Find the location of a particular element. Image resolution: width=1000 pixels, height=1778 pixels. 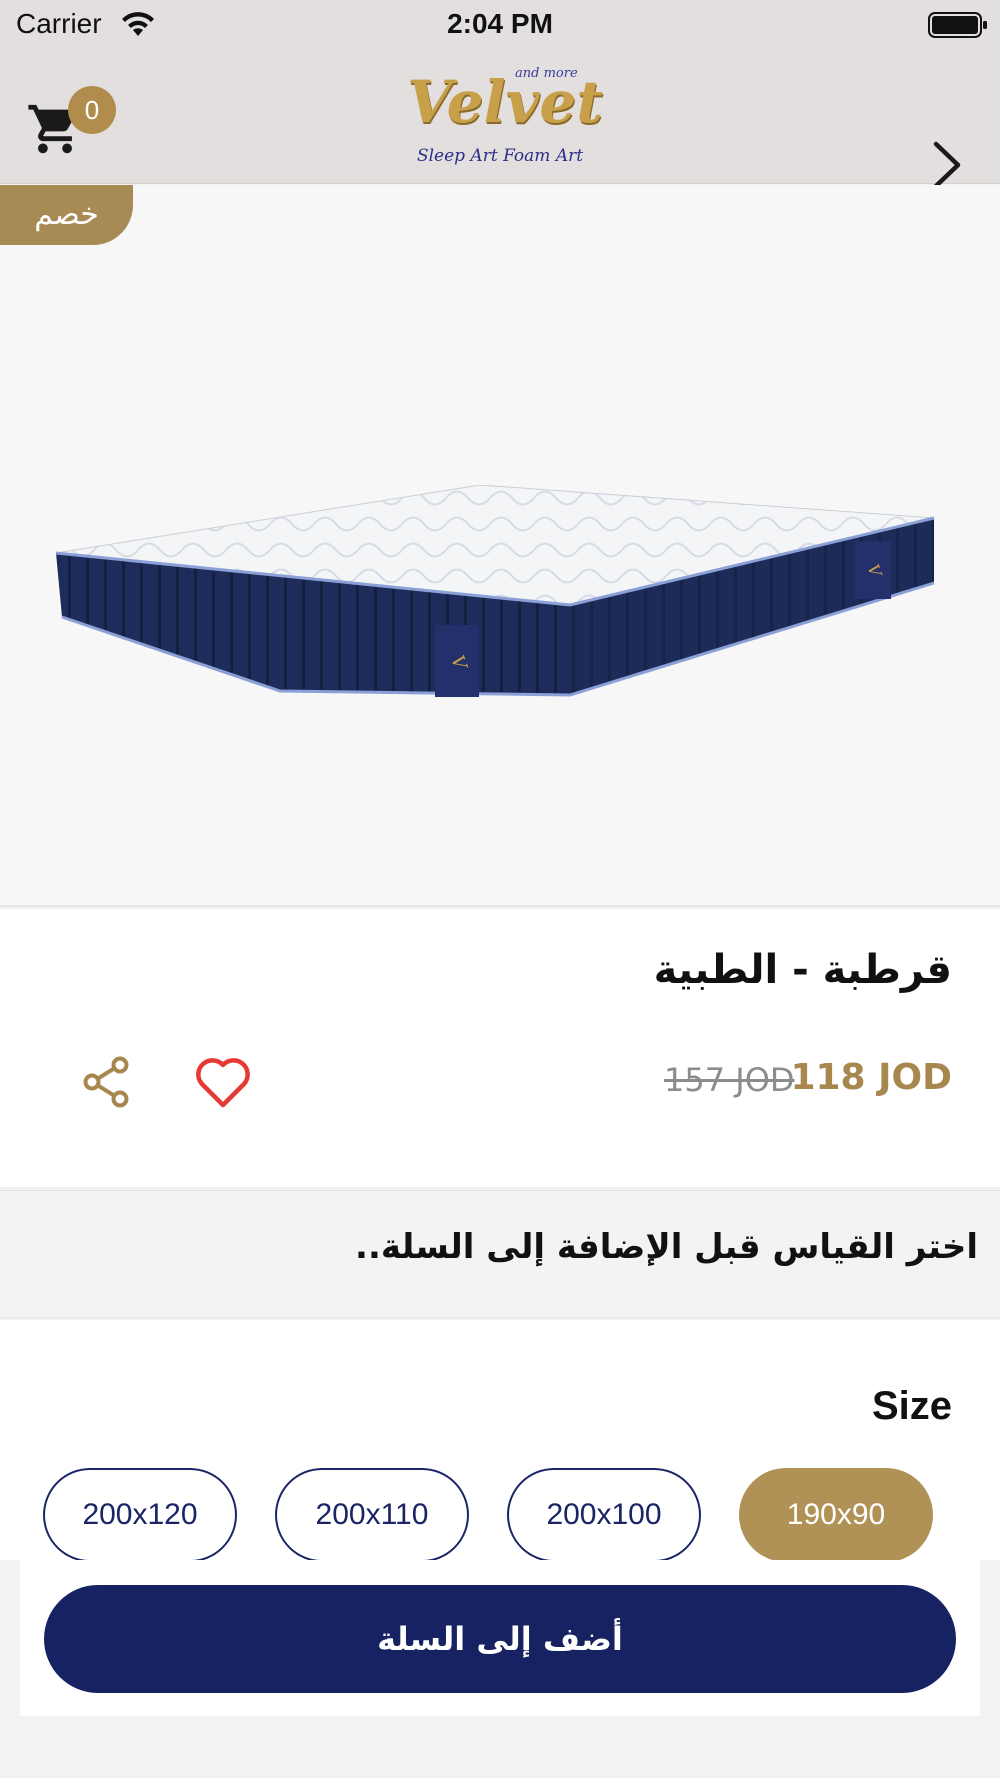

brand-logo: and more Velvet Sleep Art Foam Art is located at coordinates (504, 118).